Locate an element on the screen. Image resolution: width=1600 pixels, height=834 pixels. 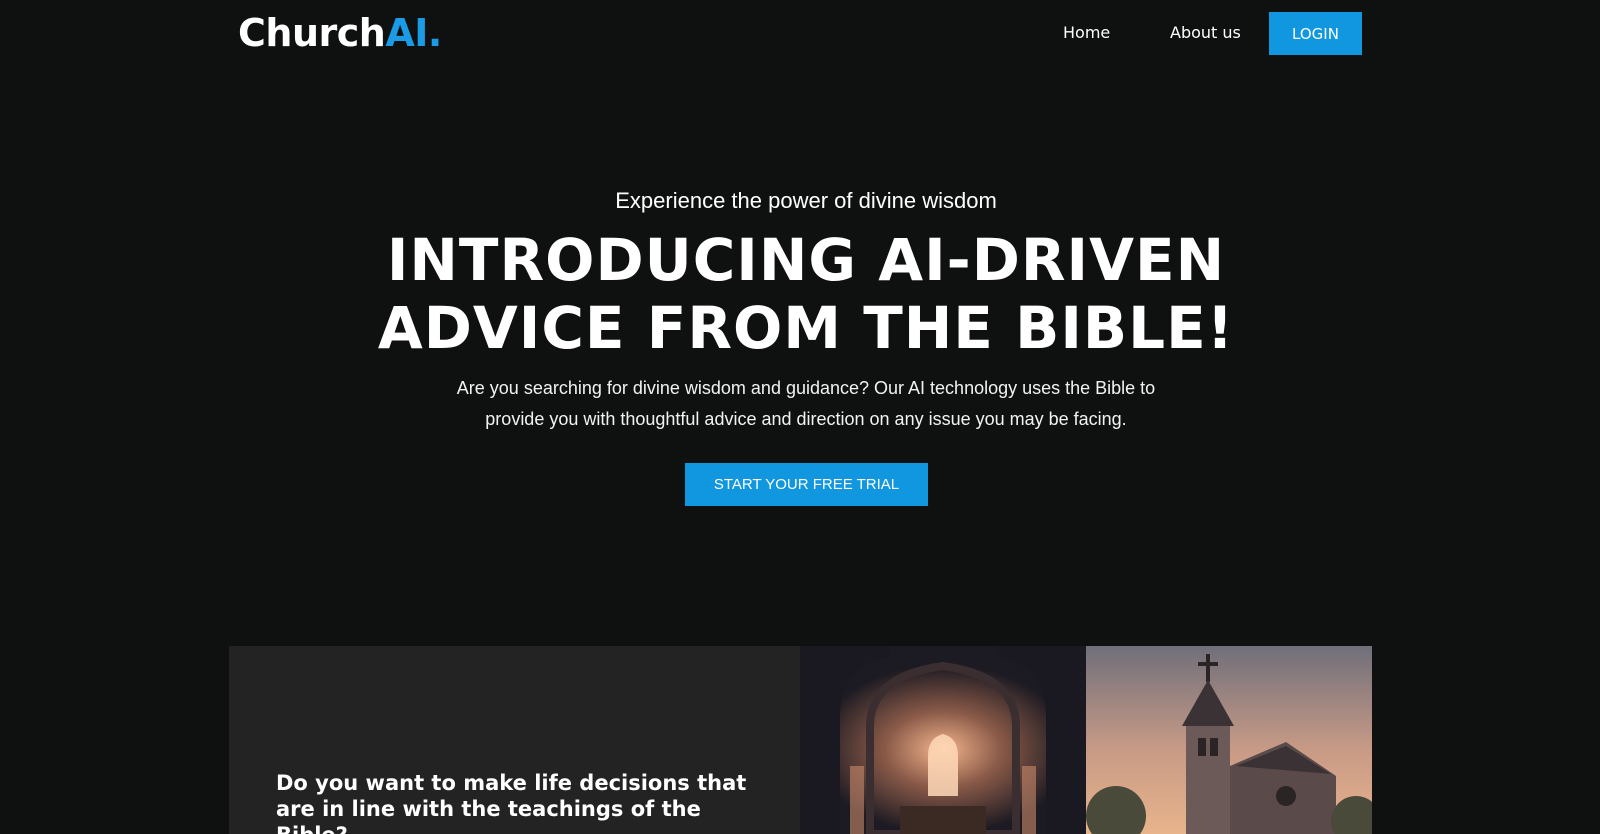
nav-home-link: Home is located at coordinates (1086, 33).